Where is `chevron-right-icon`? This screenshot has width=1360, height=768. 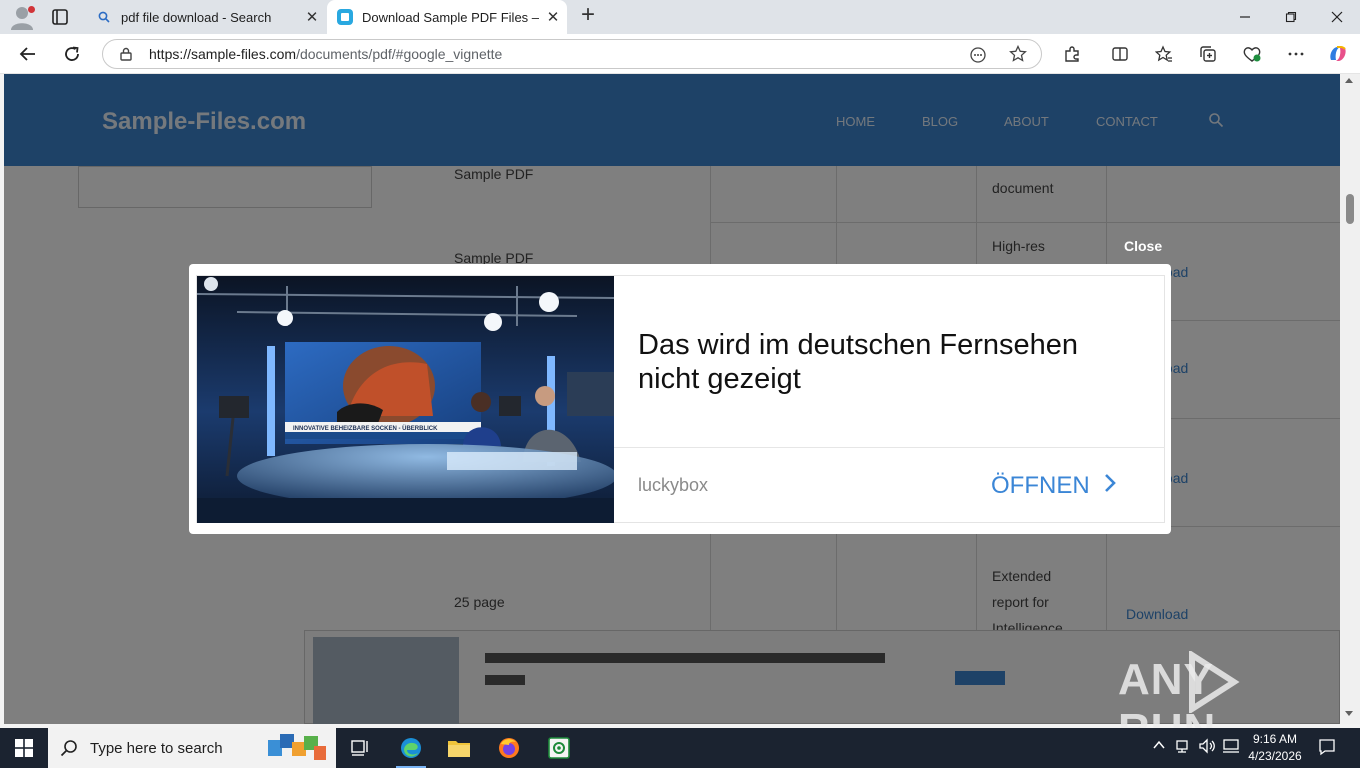 chevron-right-icon is located at coordinates (1110, 486).